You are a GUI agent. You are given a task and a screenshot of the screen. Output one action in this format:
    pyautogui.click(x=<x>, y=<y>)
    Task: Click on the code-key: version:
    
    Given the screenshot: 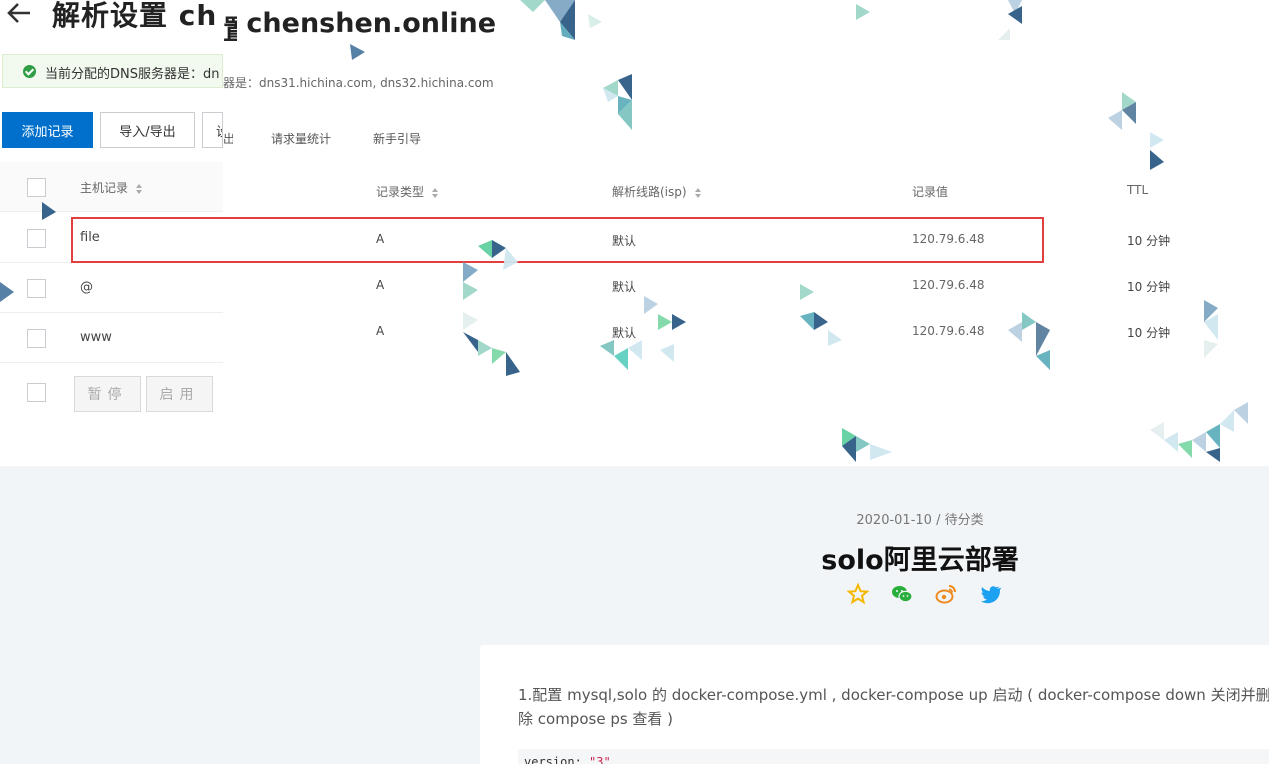 What is the action you would take?
    pyautogui.click(x=557, y=759)
    